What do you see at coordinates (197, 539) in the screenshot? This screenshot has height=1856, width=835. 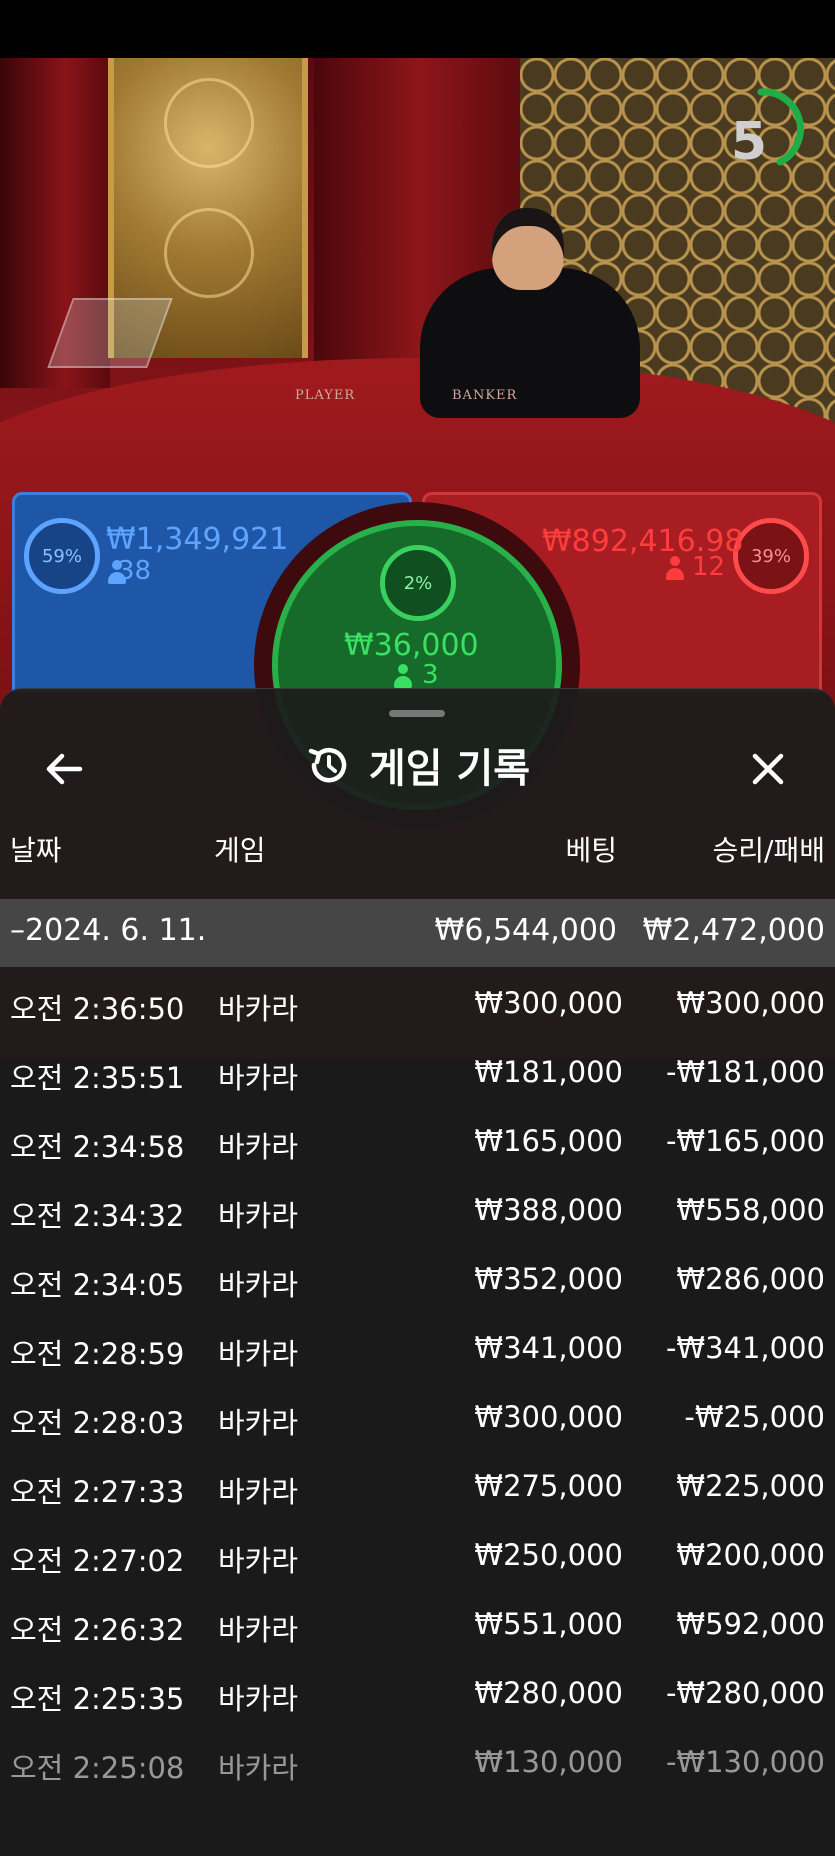 I see `player-bet-total: ₩1,349,921` at bounding box center [197, 539].